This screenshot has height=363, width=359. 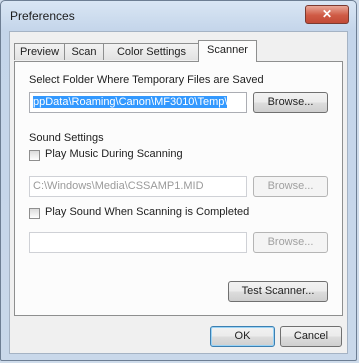 What do you see at coordinates (130, 102) in the screenshot?
I see `temp-folder-value: ppData\Roaming\Canon\MF3010\Temp\` at bounding box center [130, 102].